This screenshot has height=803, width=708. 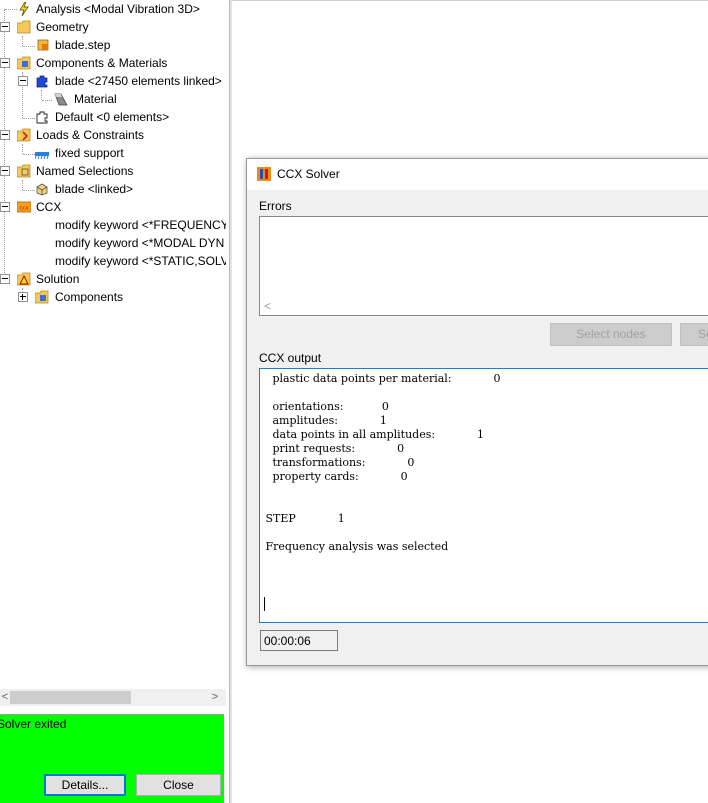 I want to click on ccx-output-label: CCX output, so click(x=290, y=358).